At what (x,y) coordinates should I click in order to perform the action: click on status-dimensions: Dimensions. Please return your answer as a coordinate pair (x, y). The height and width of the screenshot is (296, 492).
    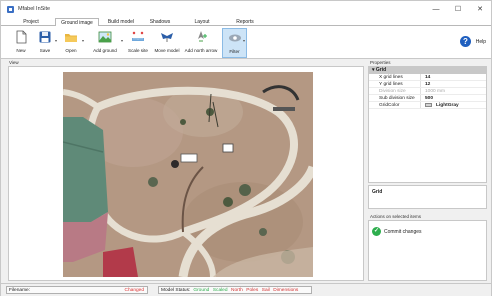
    Looking at the image, I should click on (286, 290).